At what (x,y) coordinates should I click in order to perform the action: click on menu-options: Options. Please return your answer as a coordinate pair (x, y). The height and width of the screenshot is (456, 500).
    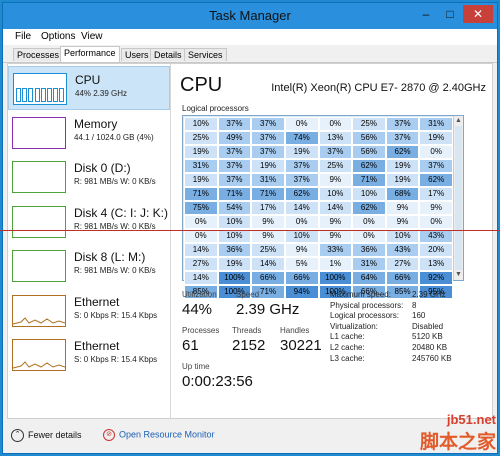
    Looking at the image, I should click on (58, 36).